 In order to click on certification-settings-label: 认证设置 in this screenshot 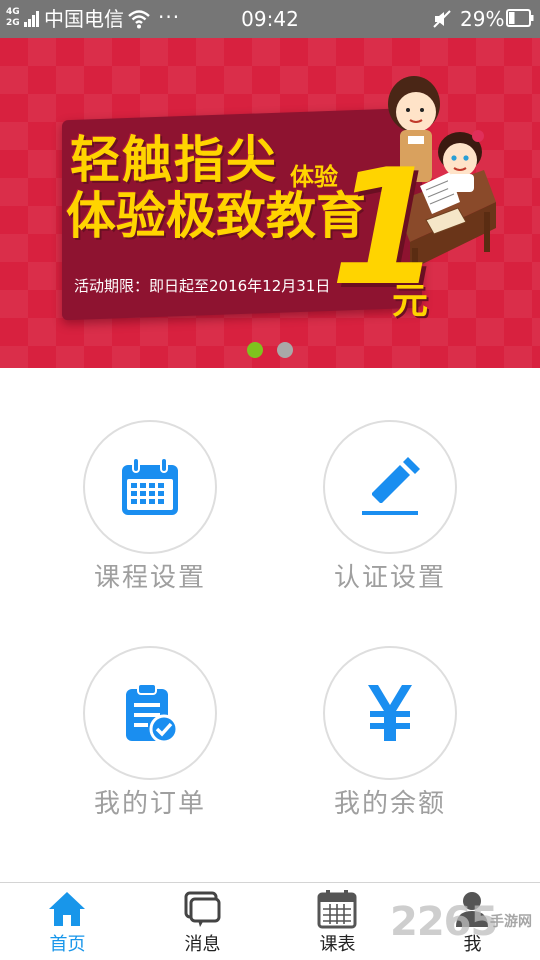, I will do `click(389, 578)`.